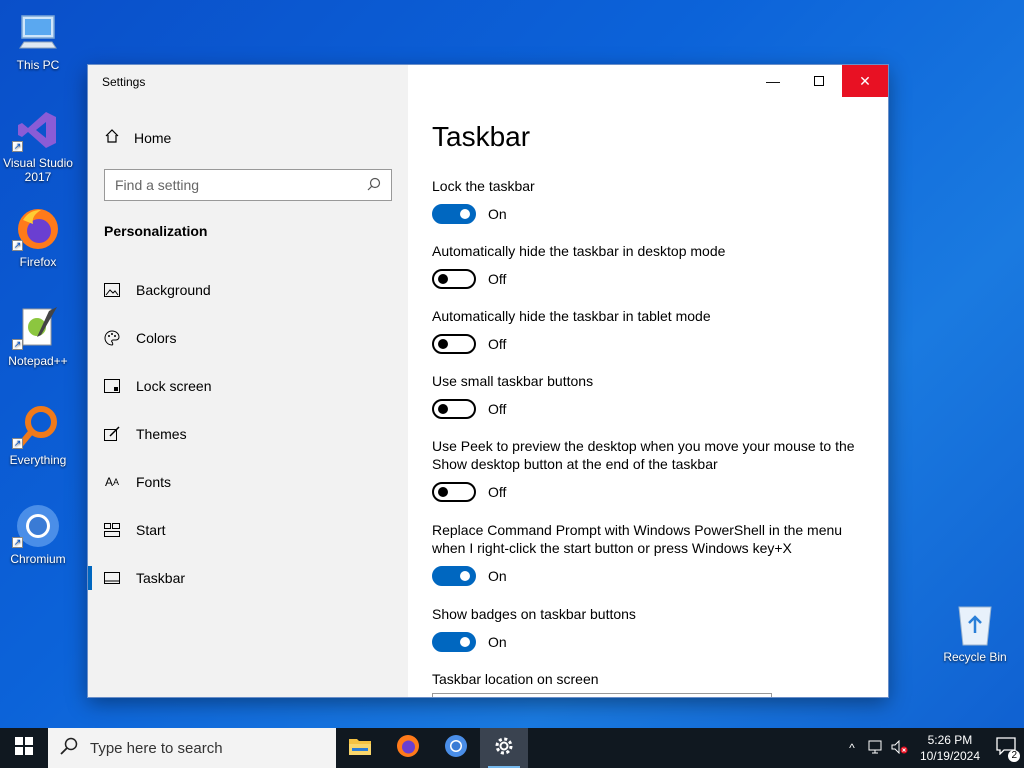 This screenshot has width=1024, height=768. What do you see at coordinates (652, 628) in the screenshot?
I see `setting-badges: Show badges on taskbar buttons On` at bounding box center [652, 628].